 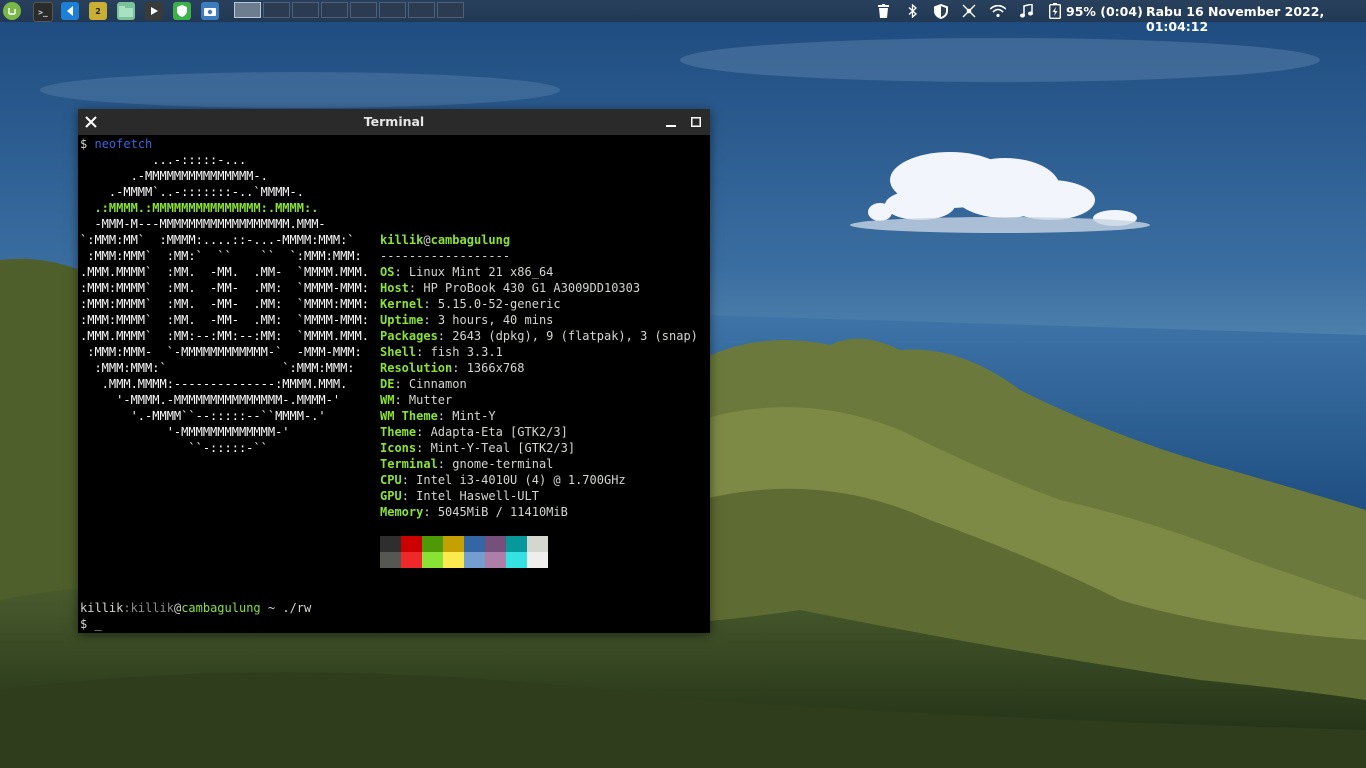 I want to click on cursor: _, so click(x=98, y=624).